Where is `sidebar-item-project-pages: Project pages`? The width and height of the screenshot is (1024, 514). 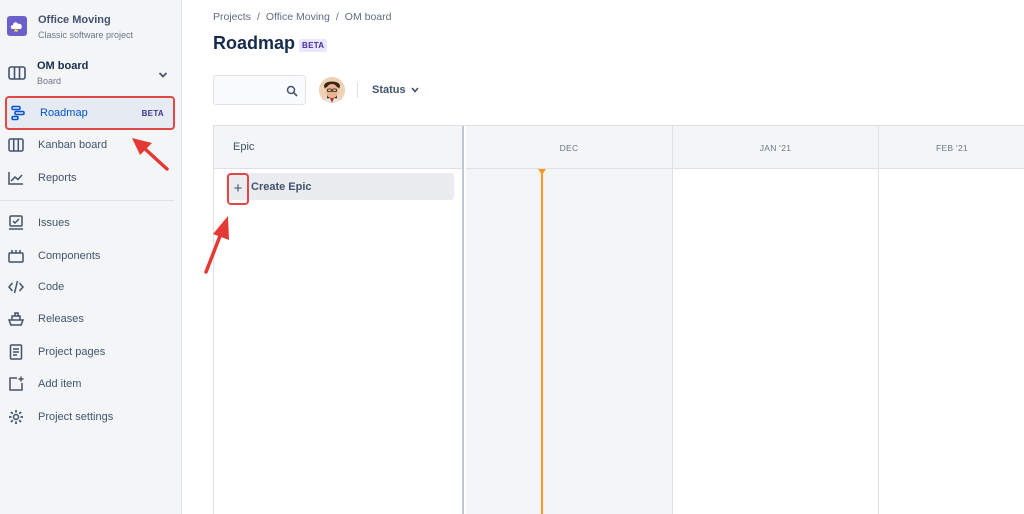 sidebar-item-project-pages: Project pages is located at coordinates (91, 352).